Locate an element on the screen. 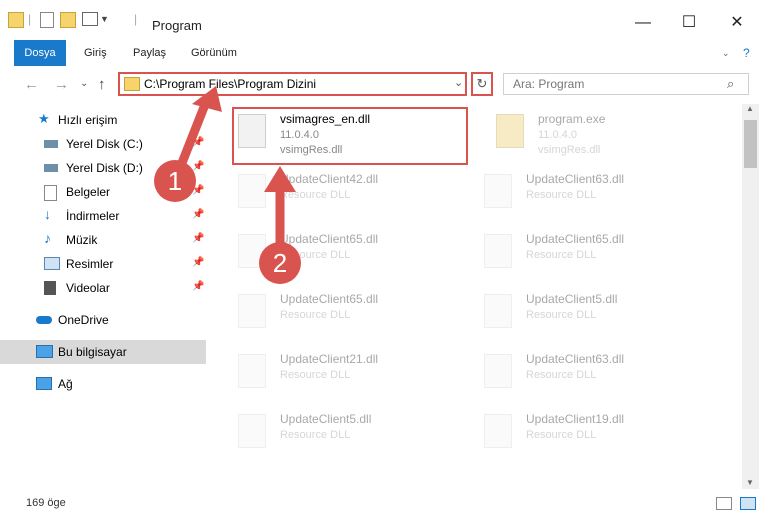 Image resolution: width=769 pixels, height=527 pixels. annotation-overlay is located at coordinates (235, 170).